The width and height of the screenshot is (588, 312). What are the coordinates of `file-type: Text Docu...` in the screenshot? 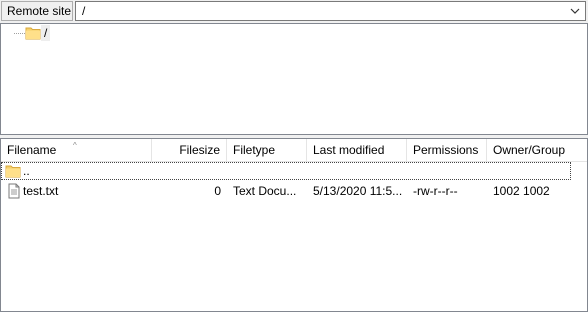 It's located at (265, 191).